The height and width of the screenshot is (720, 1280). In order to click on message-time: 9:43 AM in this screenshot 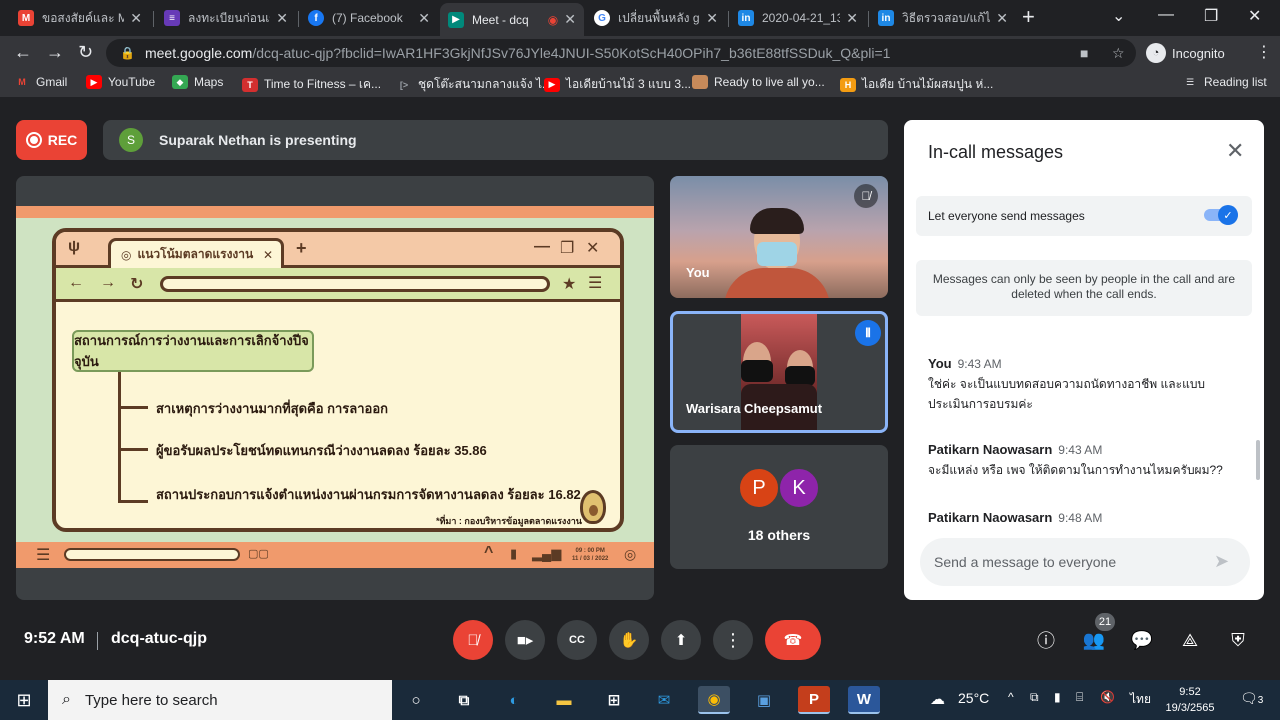, I will do `click(979, 364)`.